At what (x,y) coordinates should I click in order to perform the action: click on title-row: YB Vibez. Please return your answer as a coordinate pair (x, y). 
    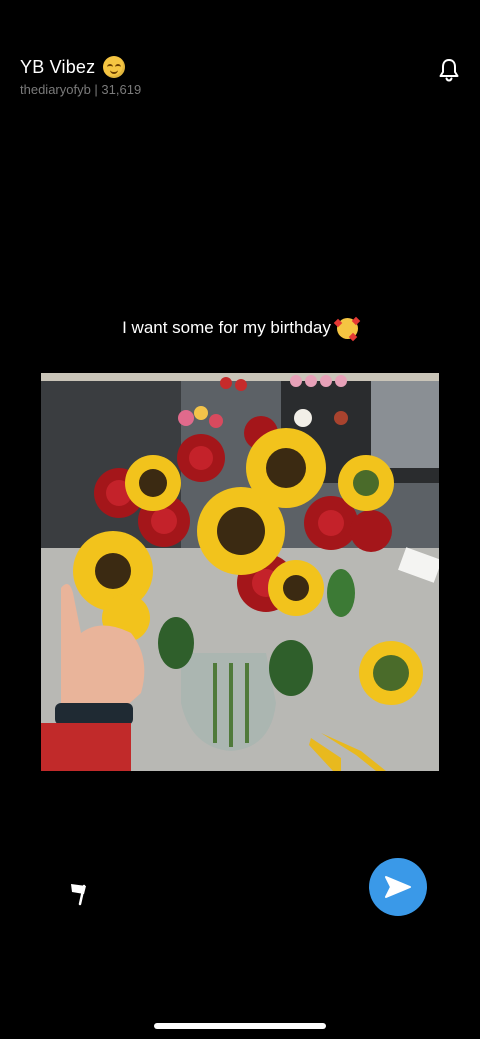
    Looking at the image, I should click on (240, 67).